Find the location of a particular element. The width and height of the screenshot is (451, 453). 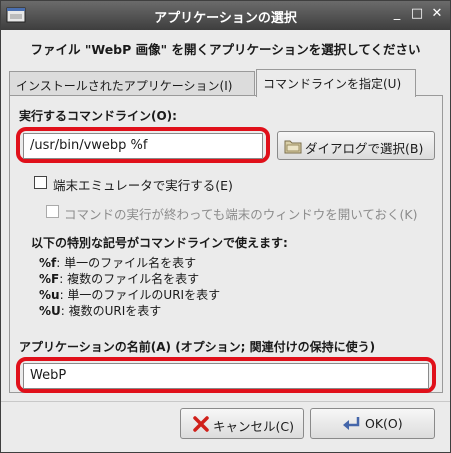

cancel-x-icon is located at coordinates (201, 424).